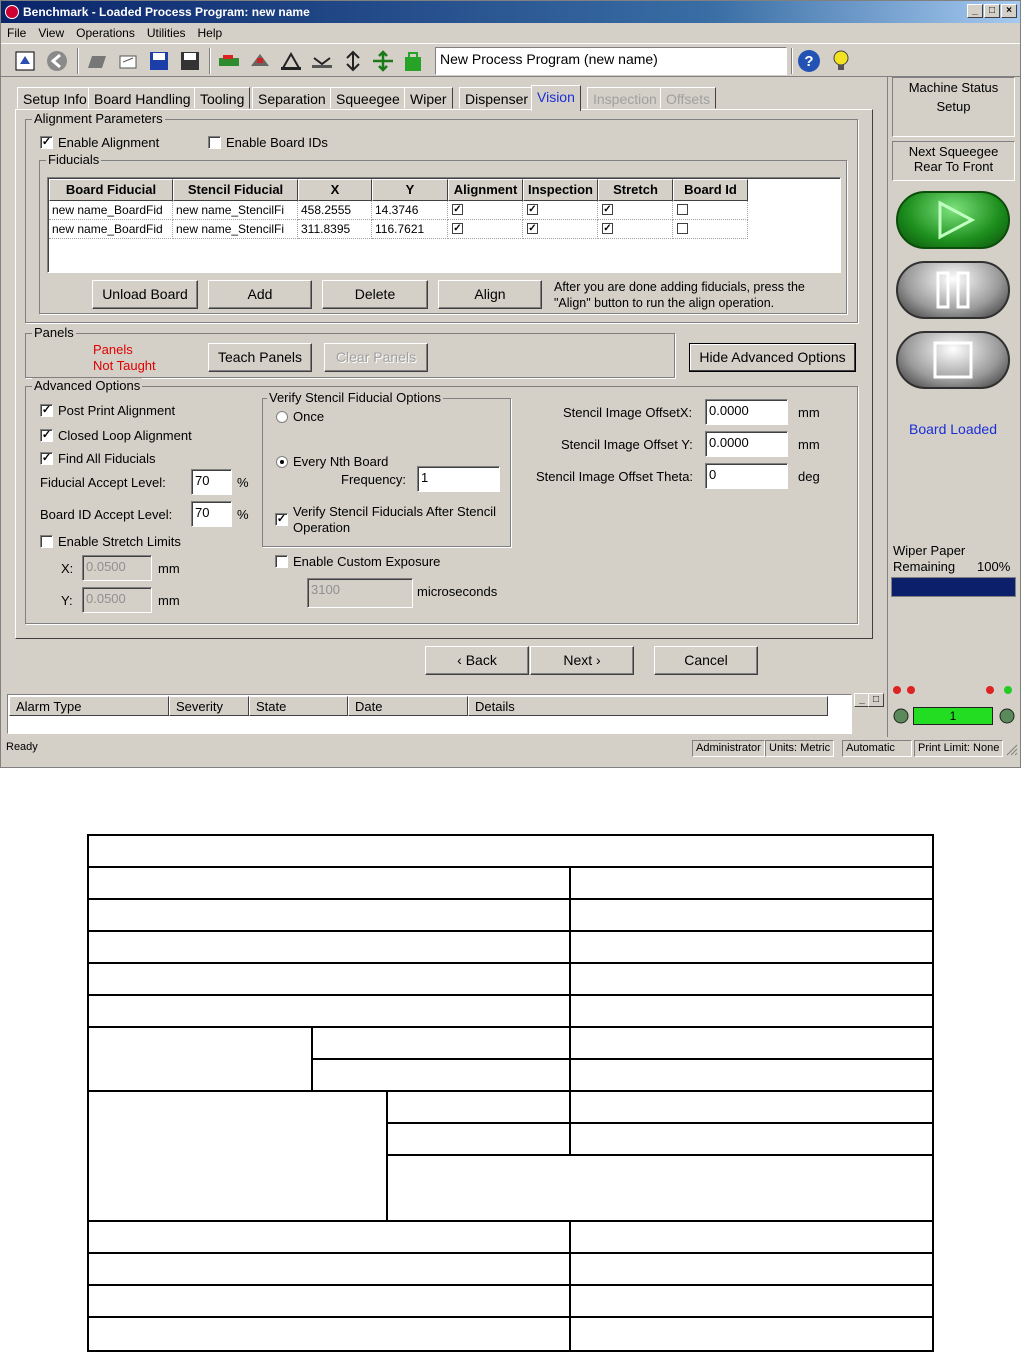  What do you see at coordinates (46, 541) in the screenshot?
I see `enable-stretch-limits-checkbox` at bounding box center [46, 541].